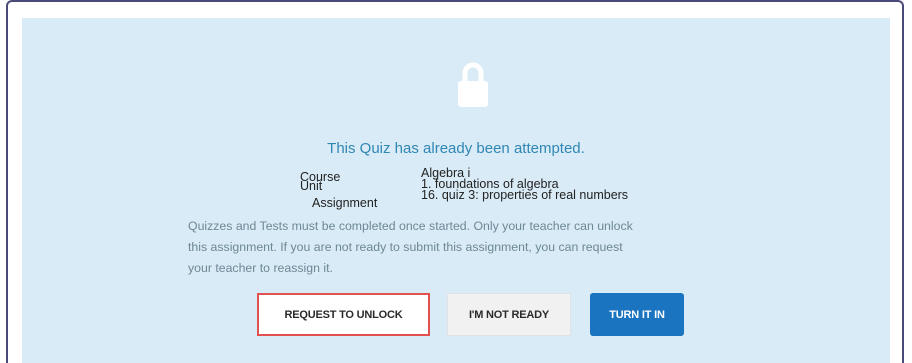 The height and width of the screenshot is (363, 912). I want to click on not-ready-button: I'M NOT READY, so click(509, 314).